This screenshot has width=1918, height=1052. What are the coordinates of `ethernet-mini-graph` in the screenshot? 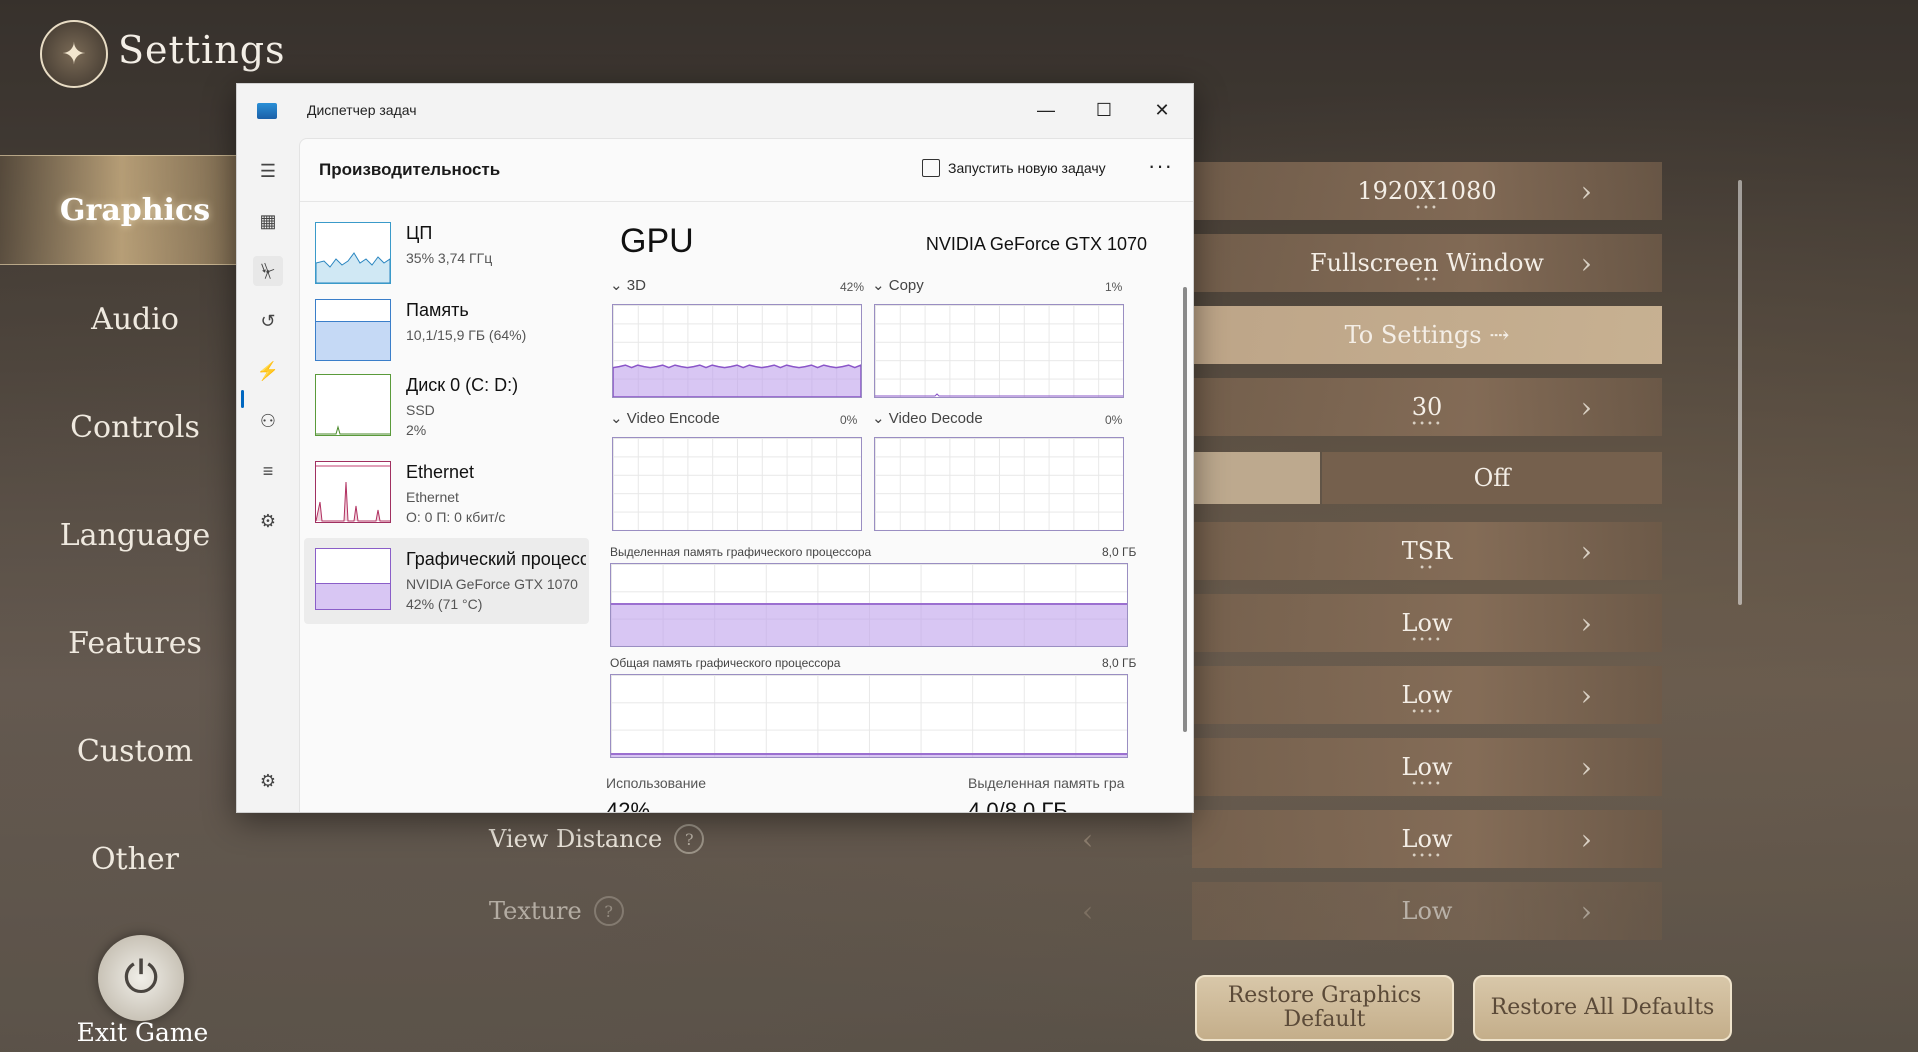 It's located at (353, 493).